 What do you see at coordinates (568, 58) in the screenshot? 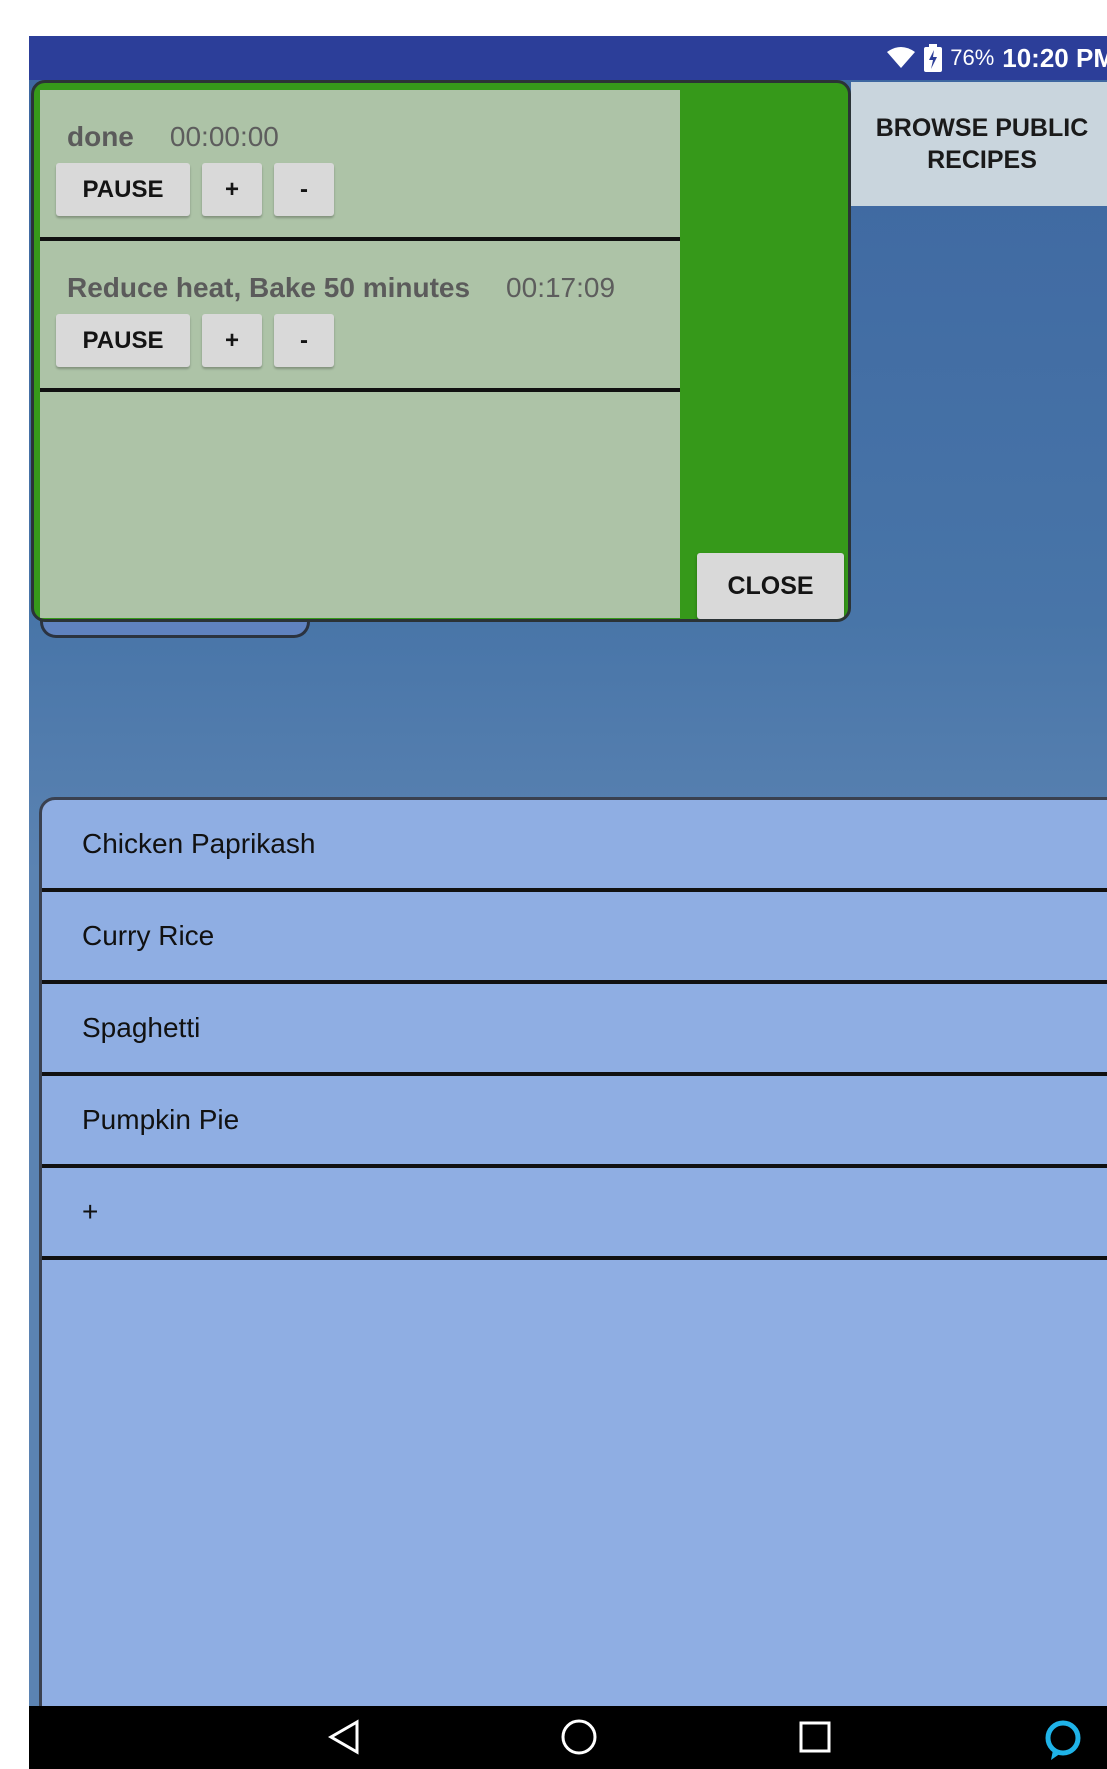
I see `status-bar: 76% 10:20 PM` at bounding box center [568, 58].